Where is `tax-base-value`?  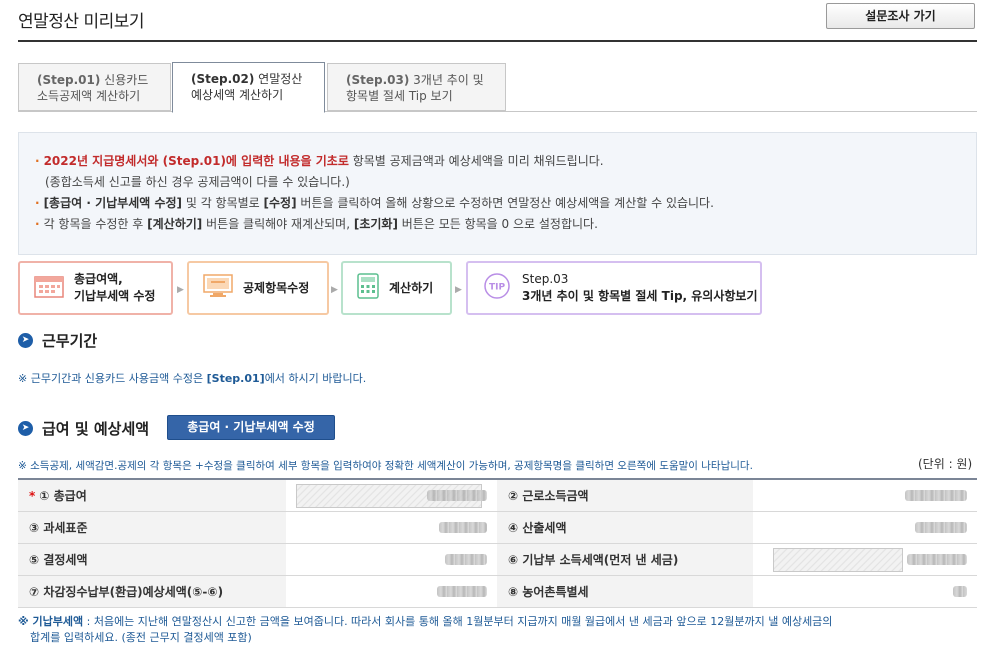 tax-base-value is located at coordinates (391, 527).